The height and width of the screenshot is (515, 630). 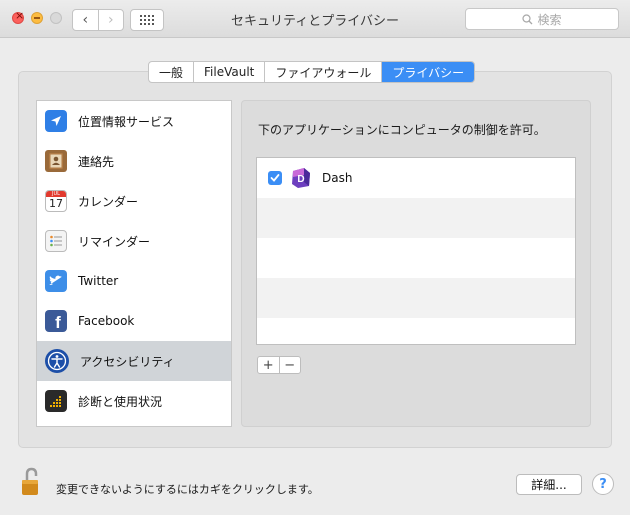 What do you see at coordinates (402, 130) in the screenshot?
I see `detail-title: 下のアプリケーションにコンピュータの制御を許可。` at bounding box center [402, 130].